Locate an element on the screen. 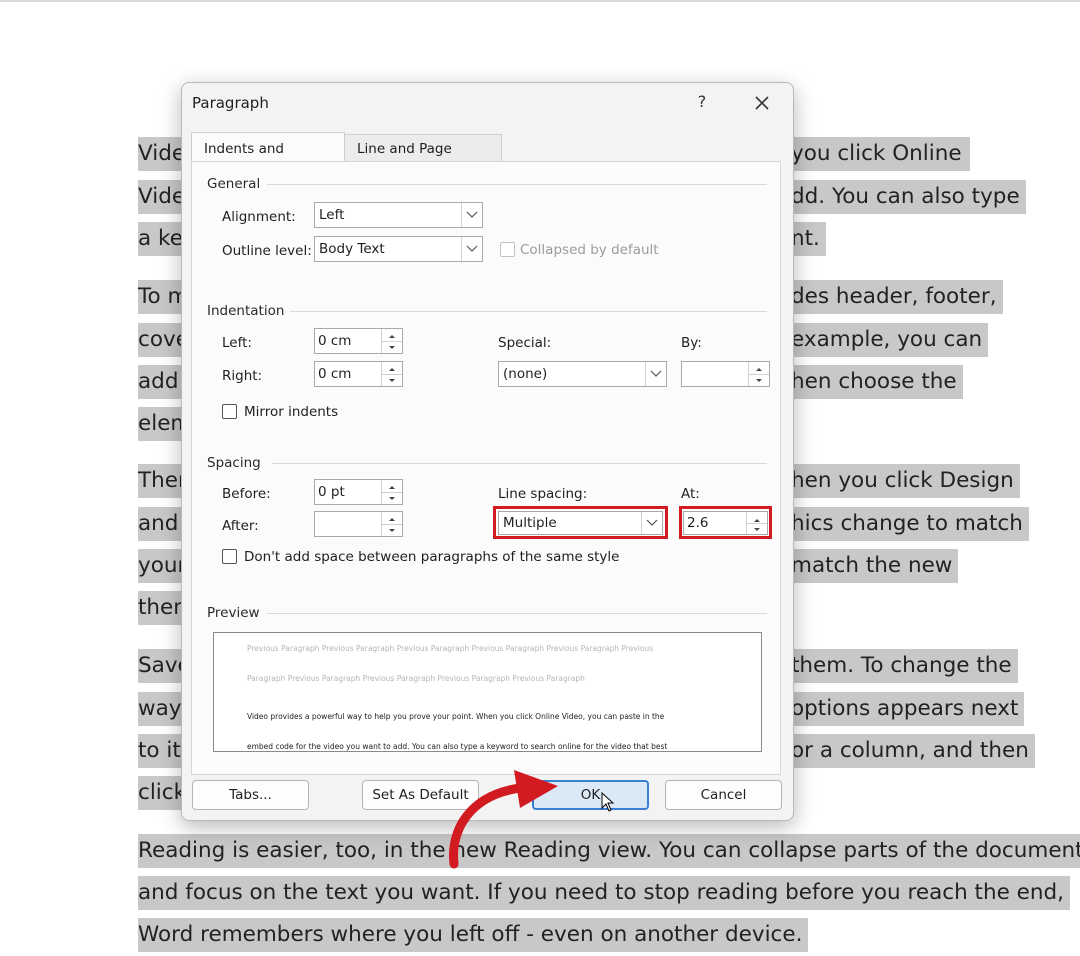  section-general: General is located at coordinates (234, 184).